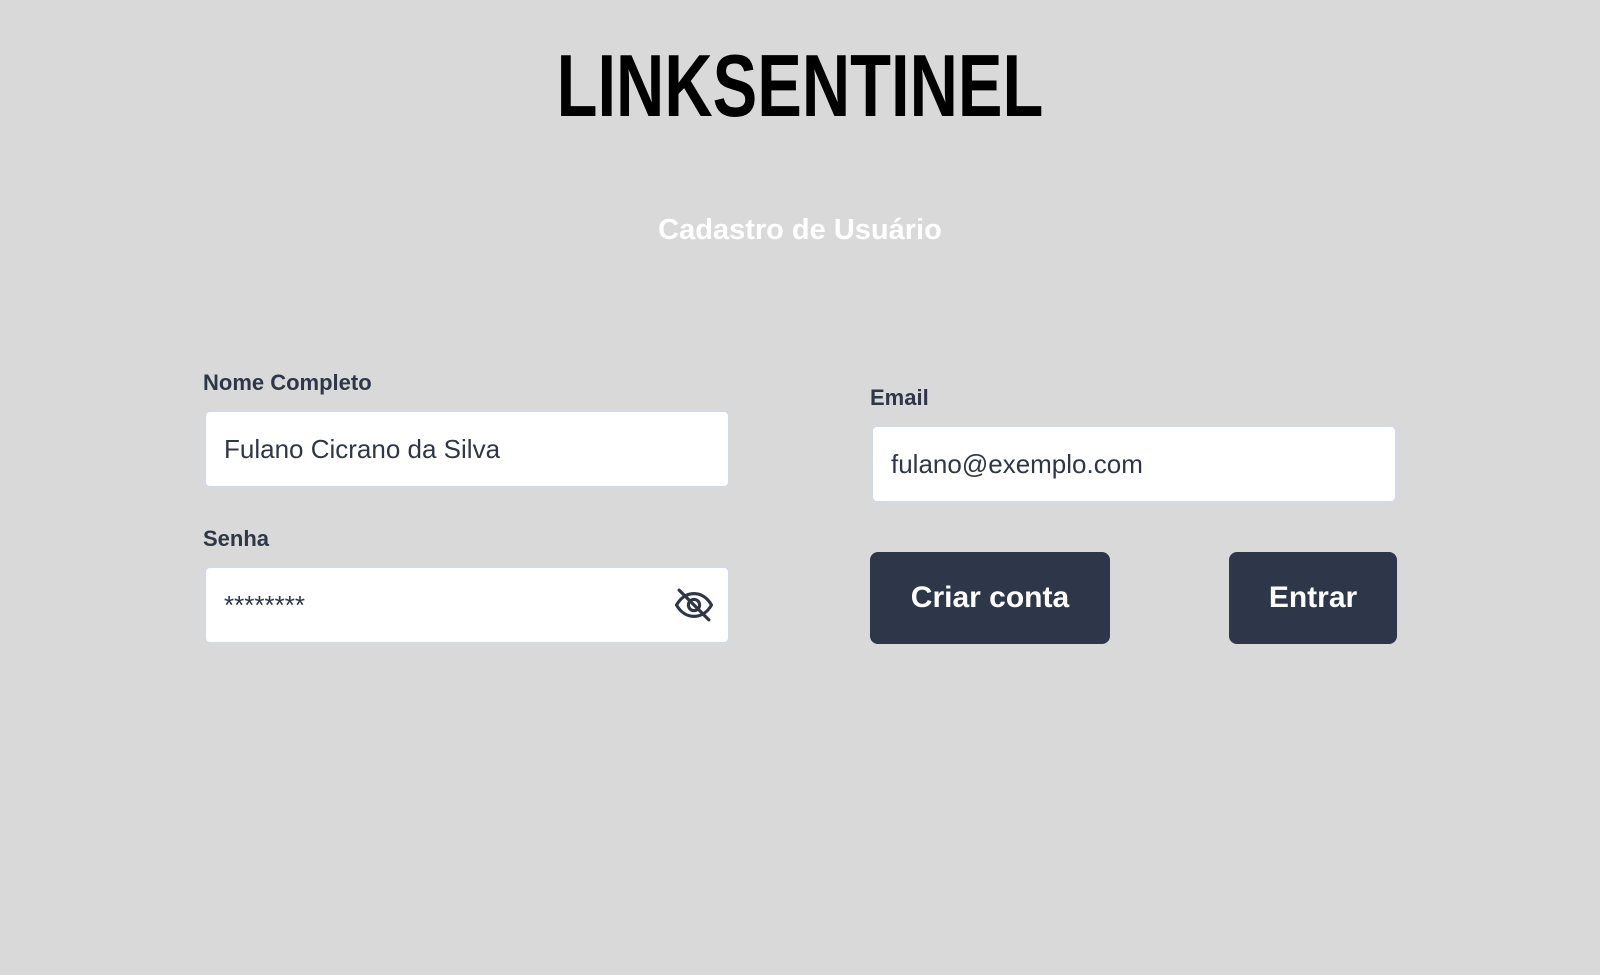 The image size is (1600, 975). What do you see at coordinates (800, 85) in the screenshot?
I see `app-logo: LINKSENTINEL` at bounding box center [800, 85].